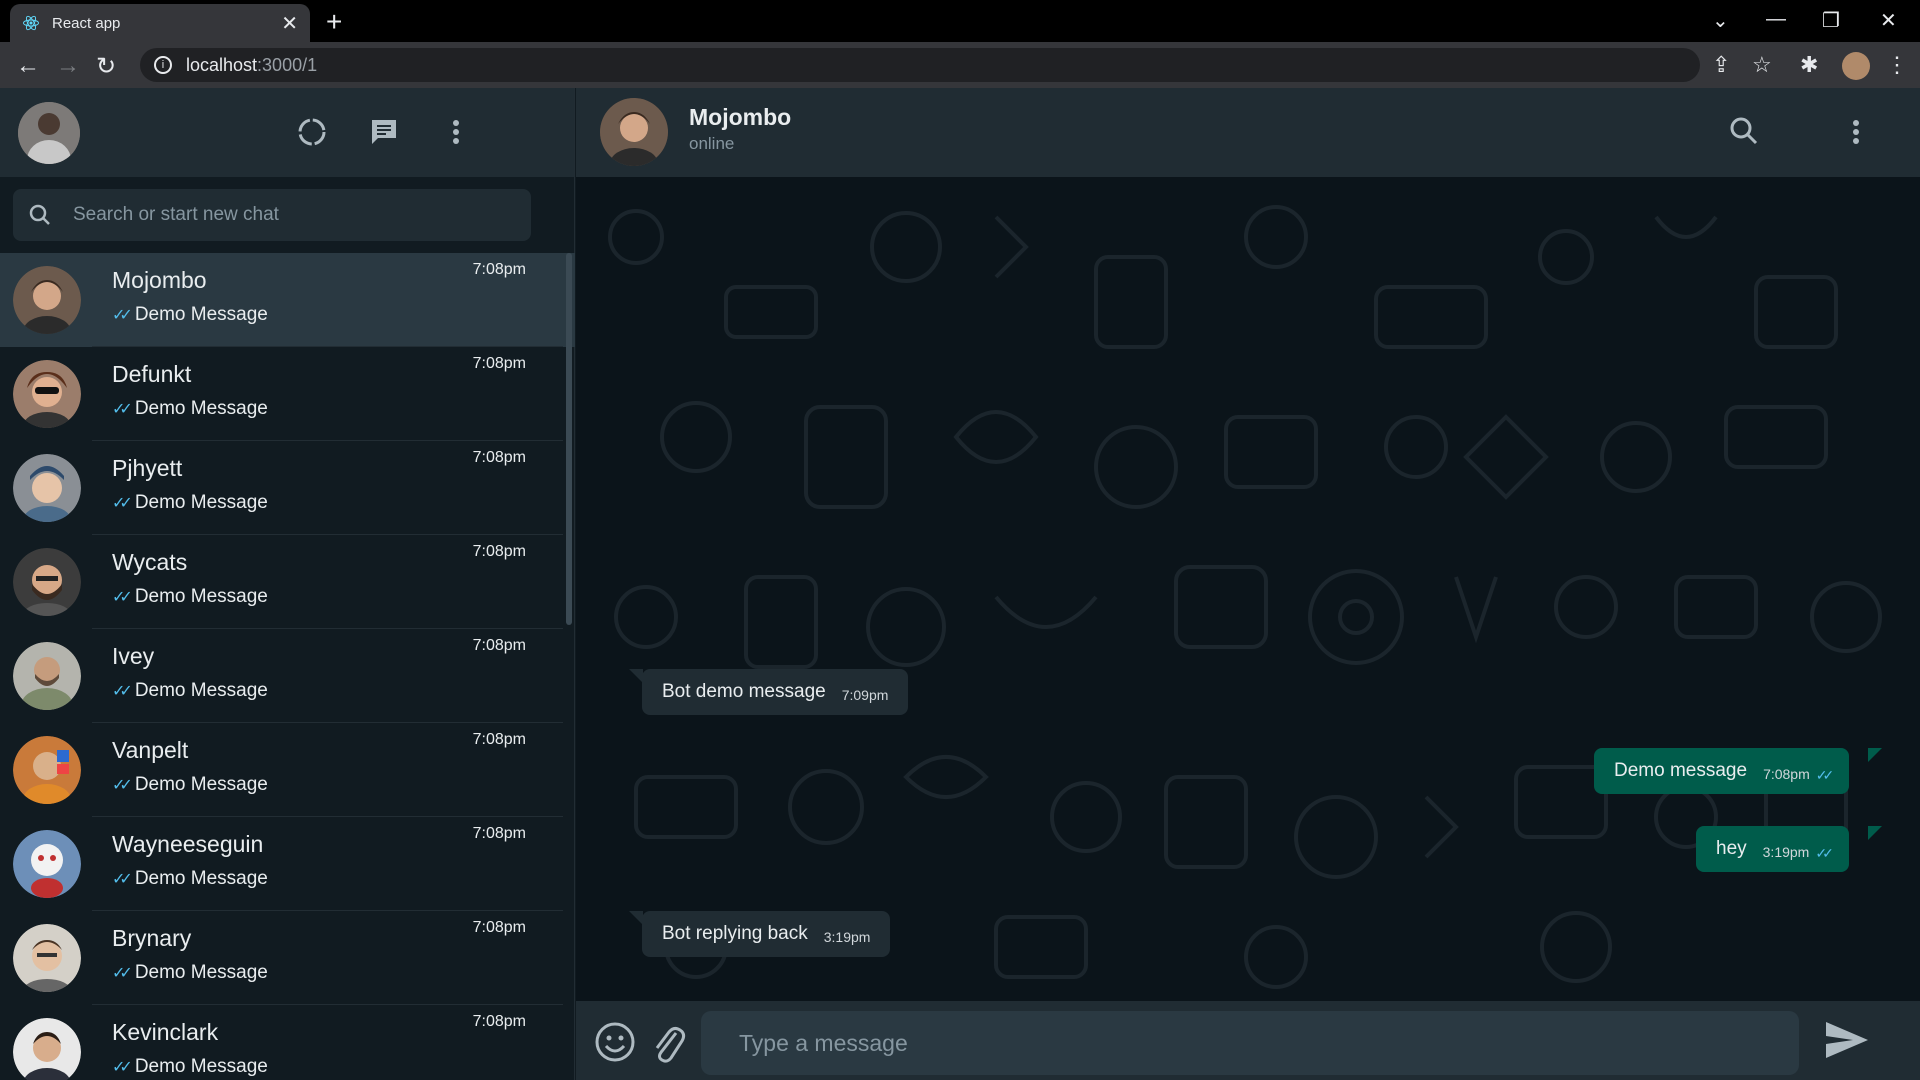  What do you see at coordinates (615, 1044) in the screenshot?
I see `emoji-icon` at bounding box center [615, 1044].